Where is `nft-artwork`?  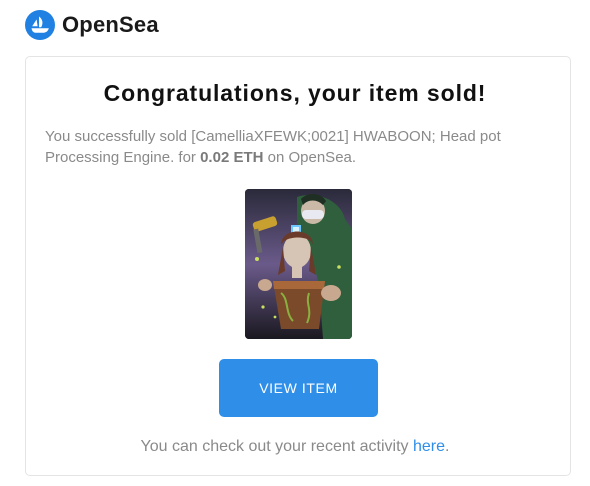 nft-artwork is located at coordinates (298, 264).